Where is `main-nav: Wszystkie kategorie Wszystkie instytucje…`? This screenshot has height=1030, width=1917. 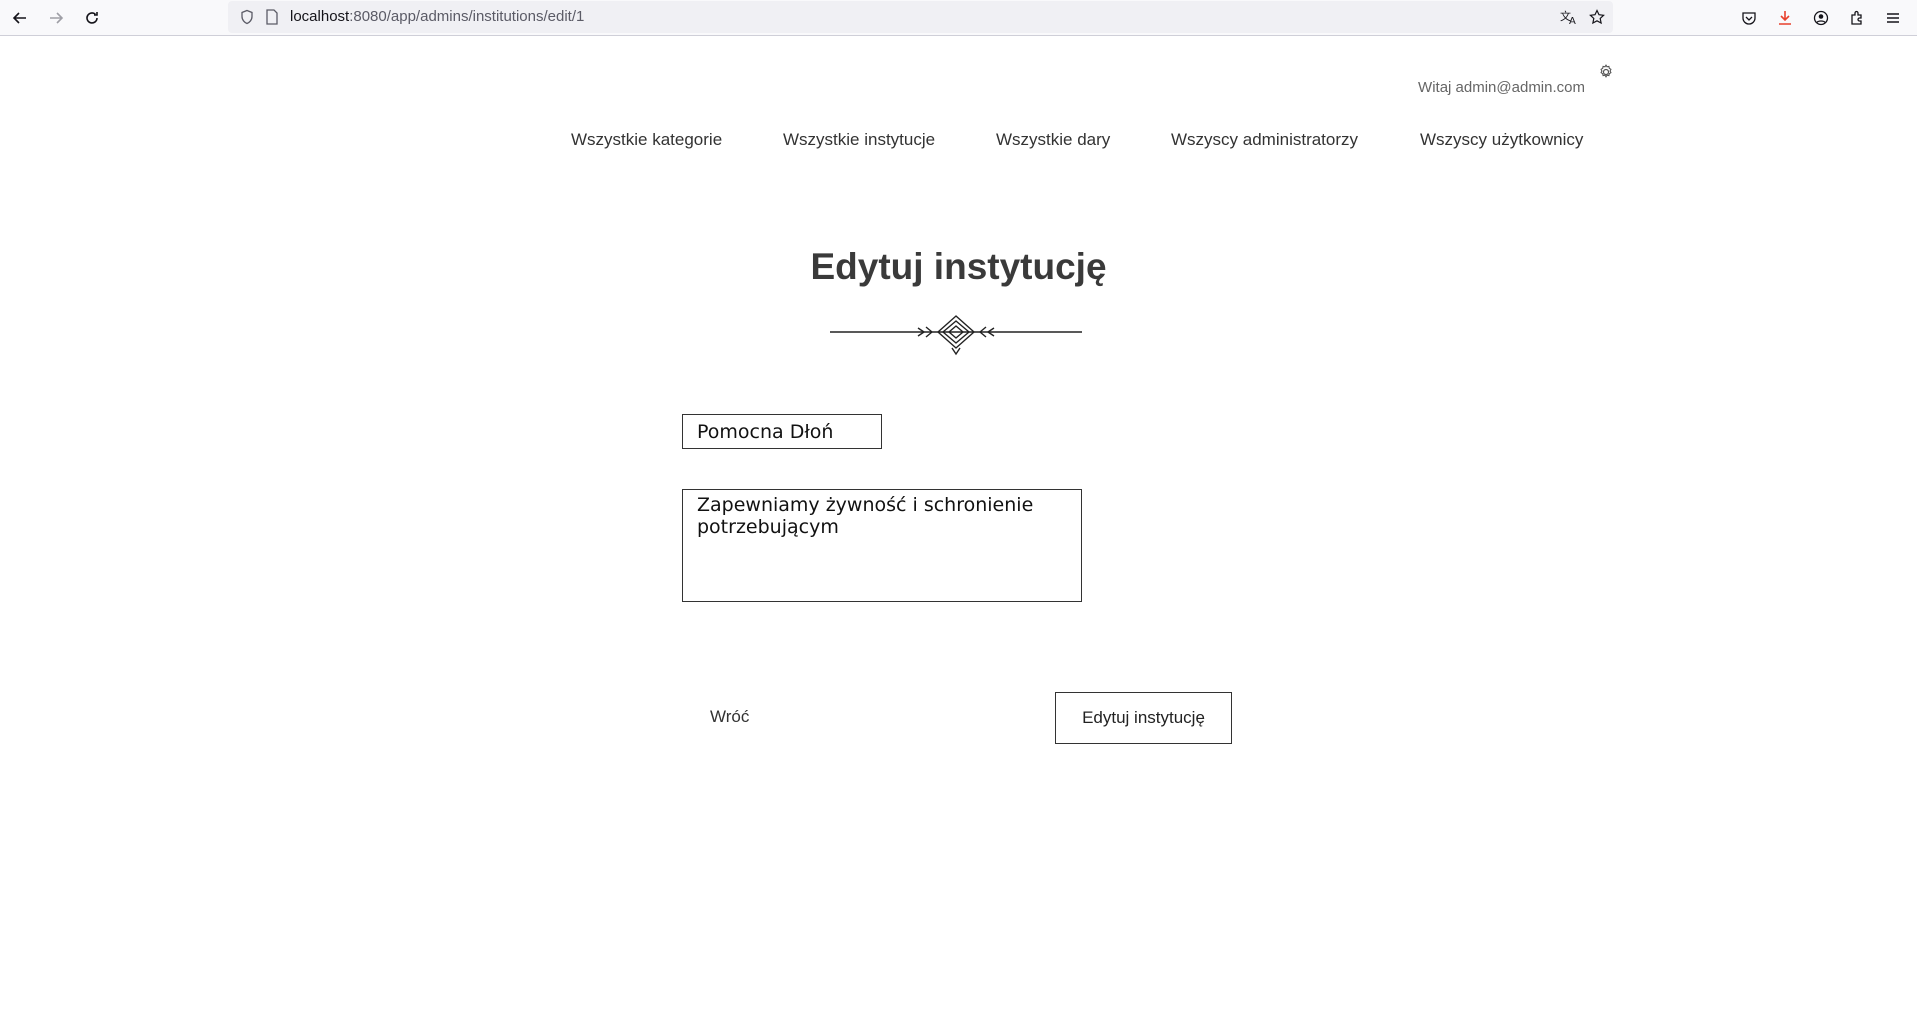 main-nav: Wszystkie kategorie Wszystkie instytucje… is located at coordinates (958, 145).